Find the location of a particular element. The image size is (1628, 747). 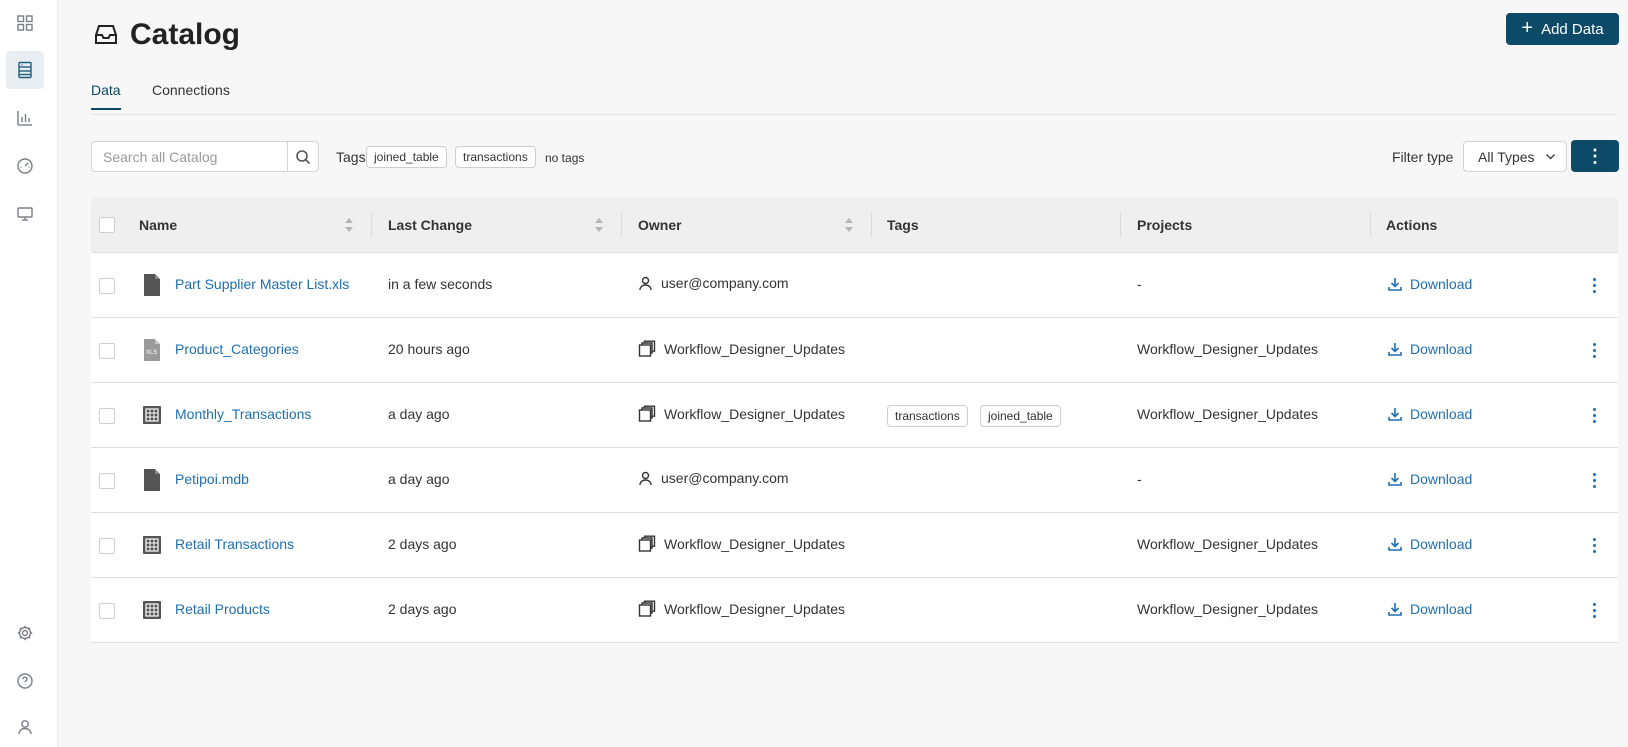

chart-icon is located at coordinates (24, 118).